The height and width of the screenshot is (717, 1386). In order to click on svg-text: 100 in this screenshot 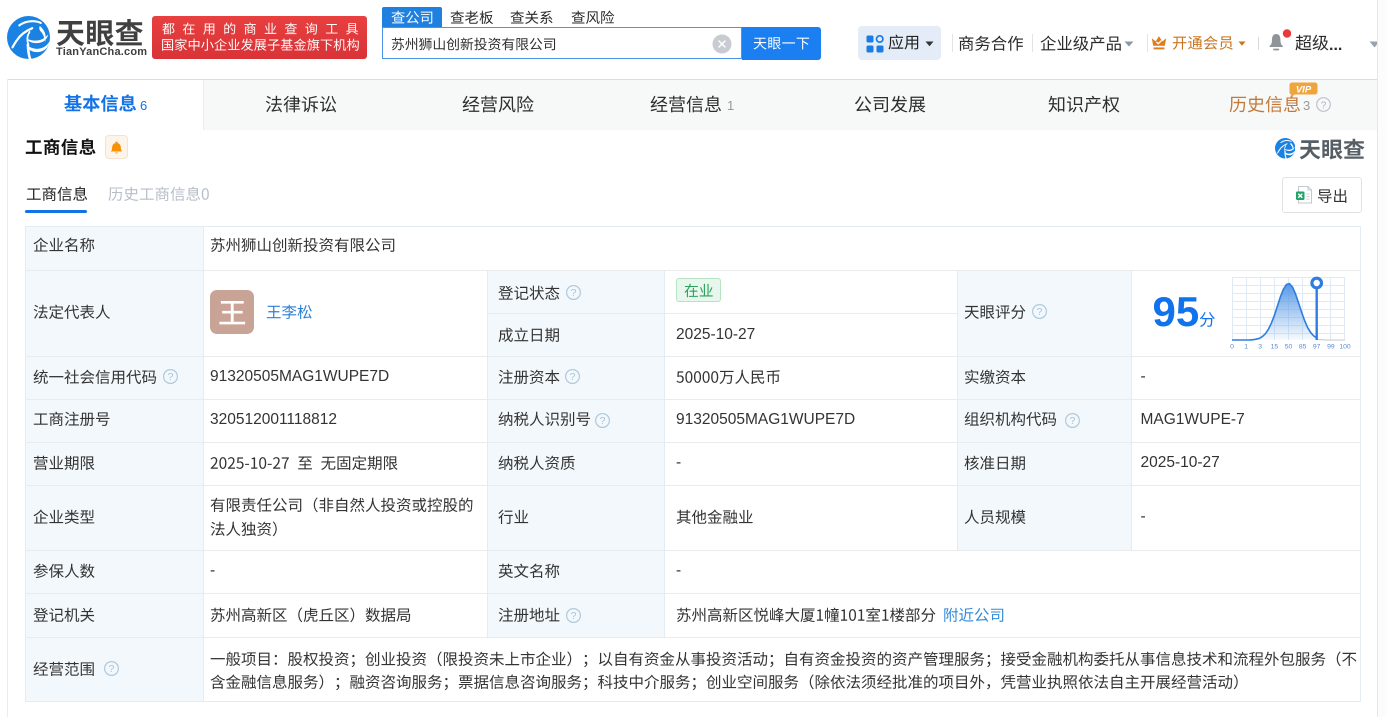, I will do `click(1345, 347)`.